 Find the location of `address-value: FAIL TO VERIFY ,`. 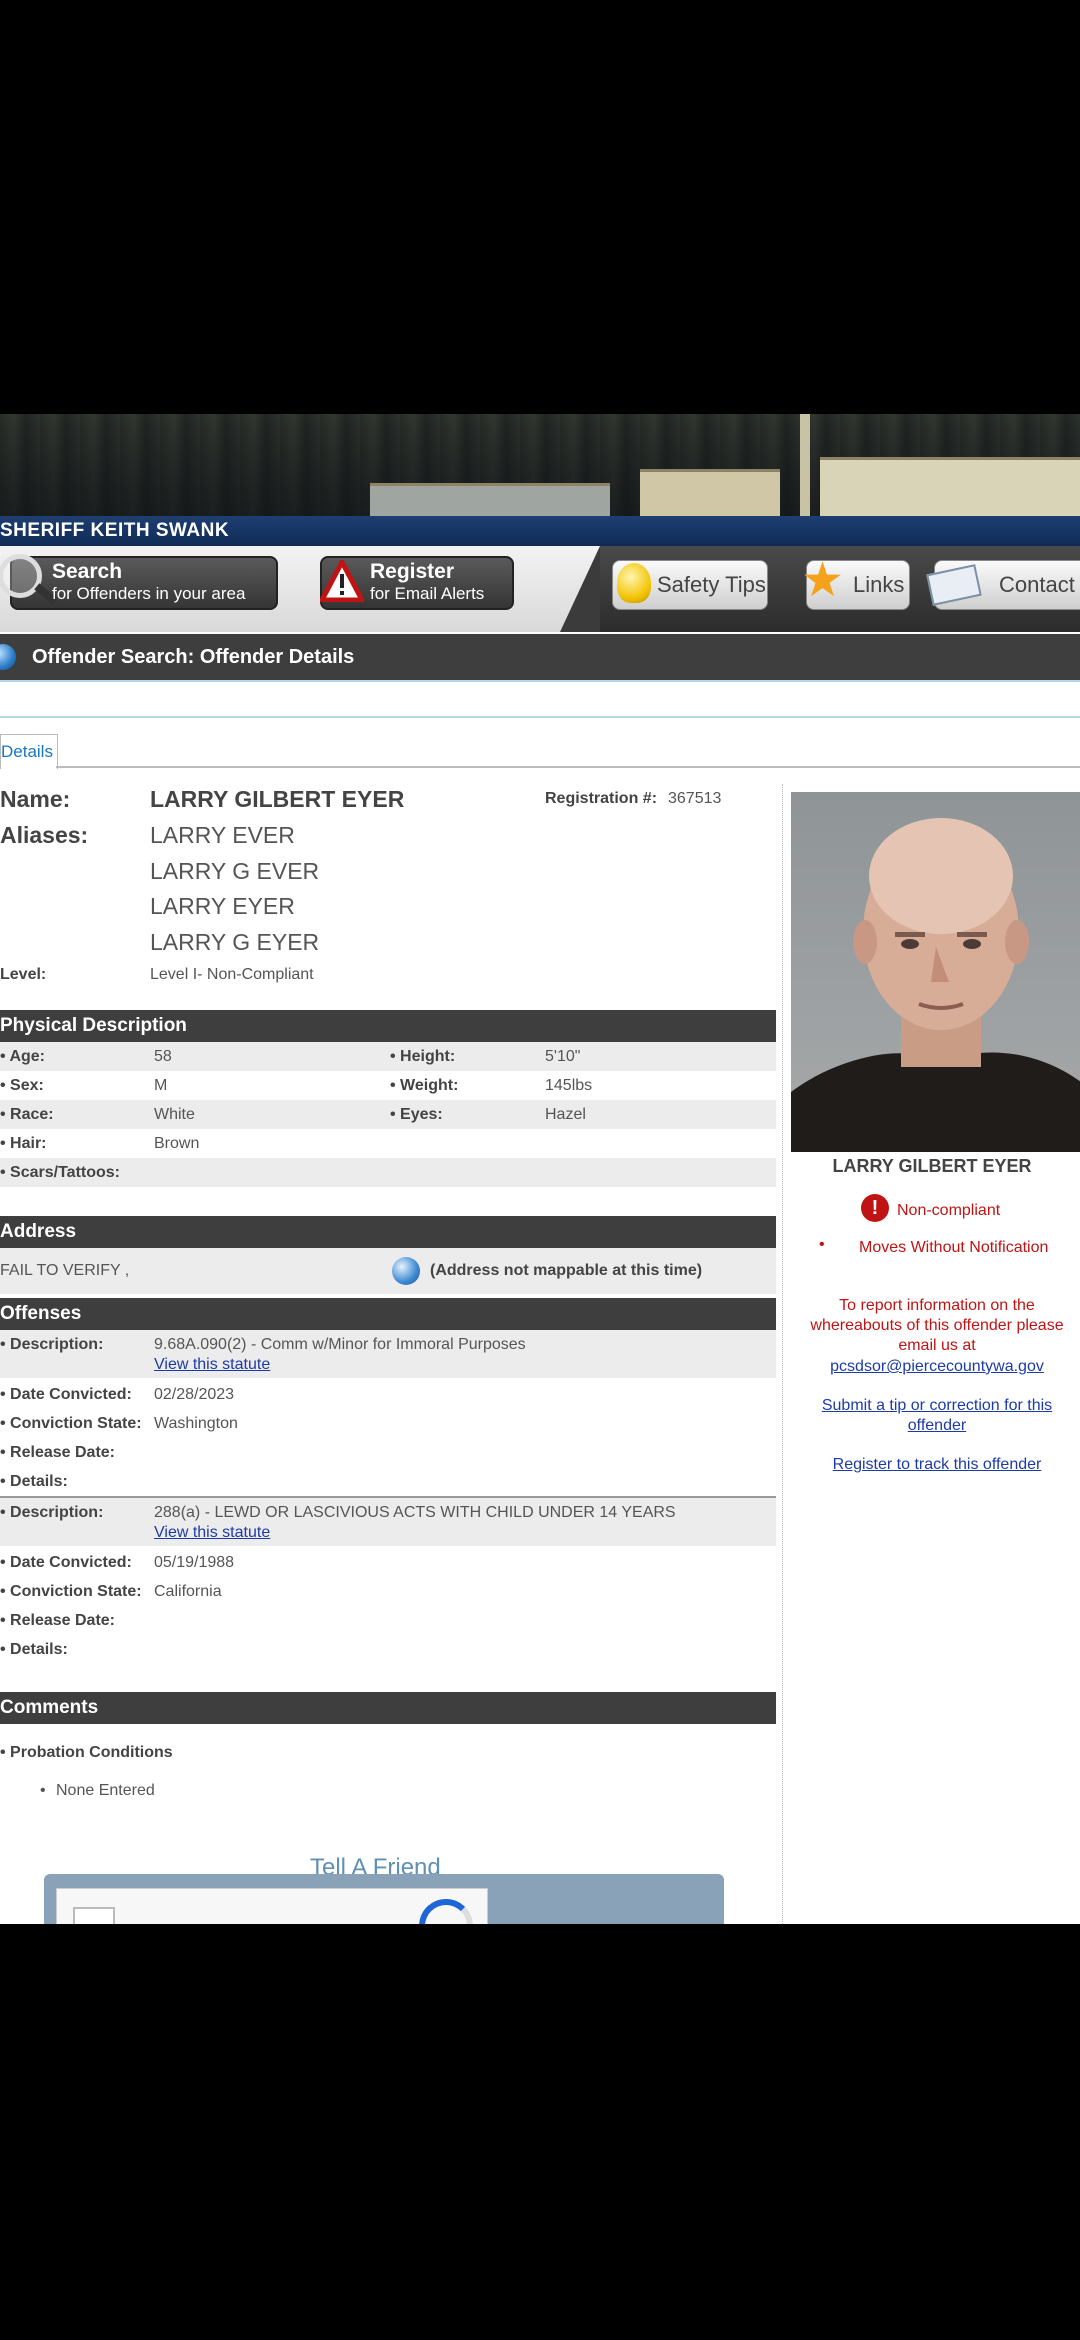

address-value: FAIL TO VERIFY , is located at coordinates (65, 1270).